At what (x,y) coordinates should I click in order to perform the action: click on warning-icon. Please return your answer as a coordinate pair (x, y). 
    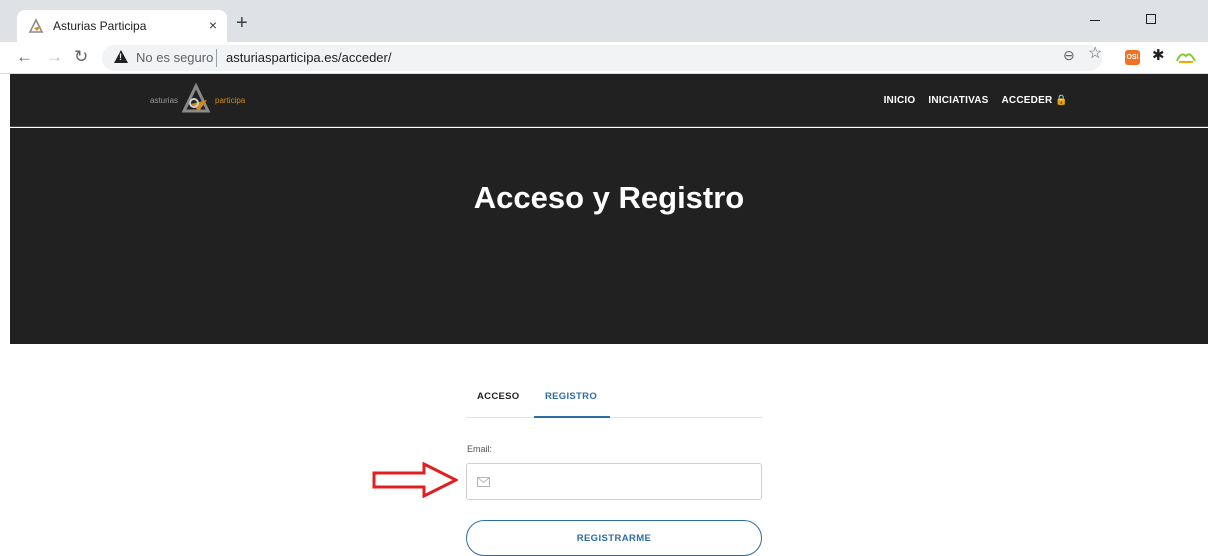
    Looking at the image, I should click on (121, 56).